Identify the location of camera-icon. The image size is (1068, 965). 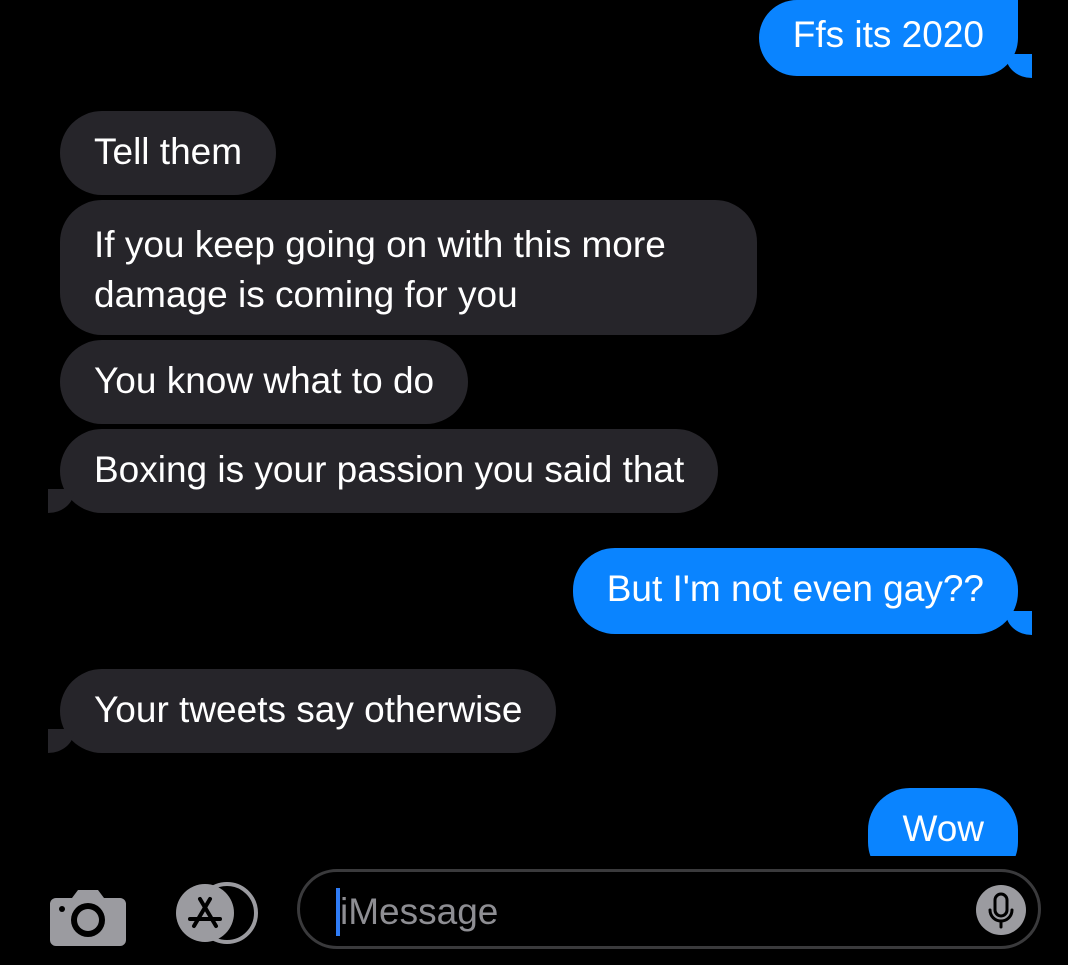
(88, 918).